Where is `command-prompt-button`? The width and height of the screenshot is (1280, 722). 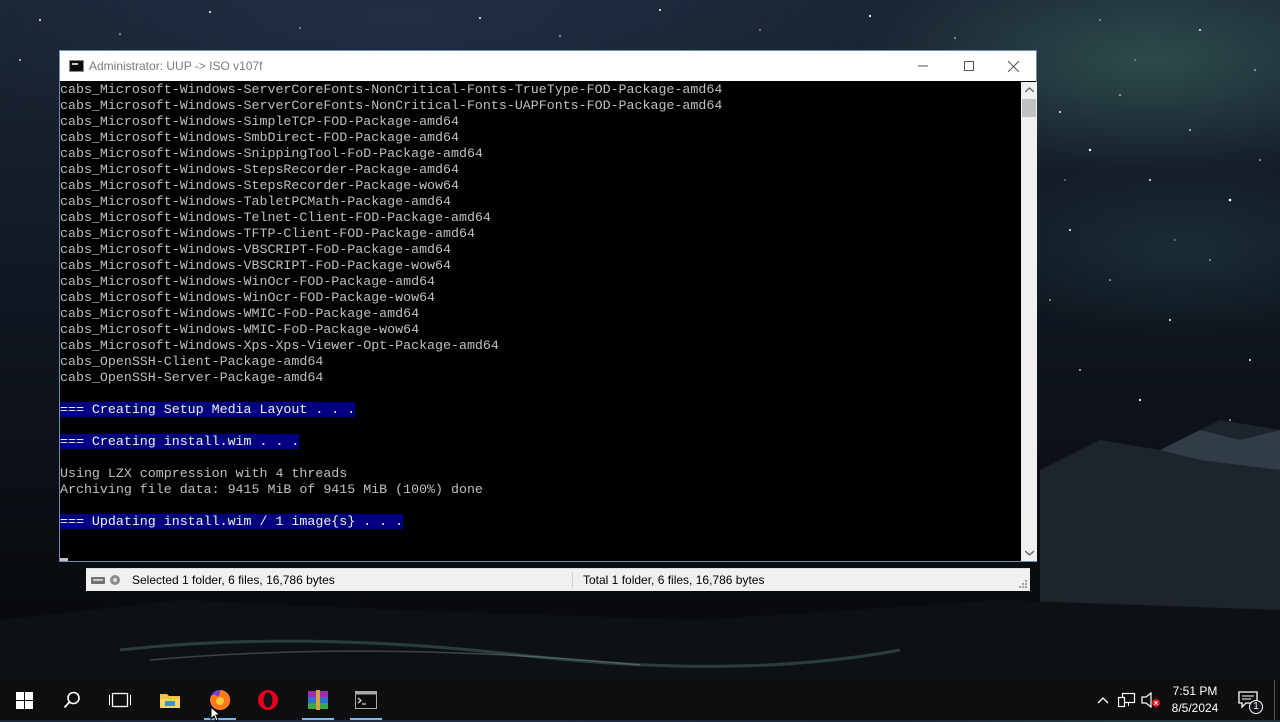 command-prompt-button is located at coordinates (366, 700).